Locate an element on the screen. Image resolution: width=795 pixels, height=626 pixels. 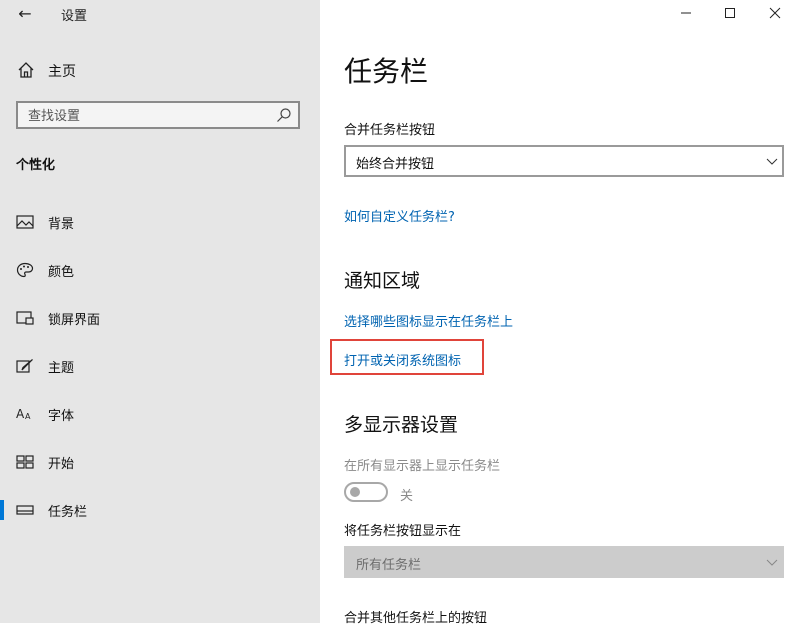
minimize-icon is located at coordinates (686, 13).